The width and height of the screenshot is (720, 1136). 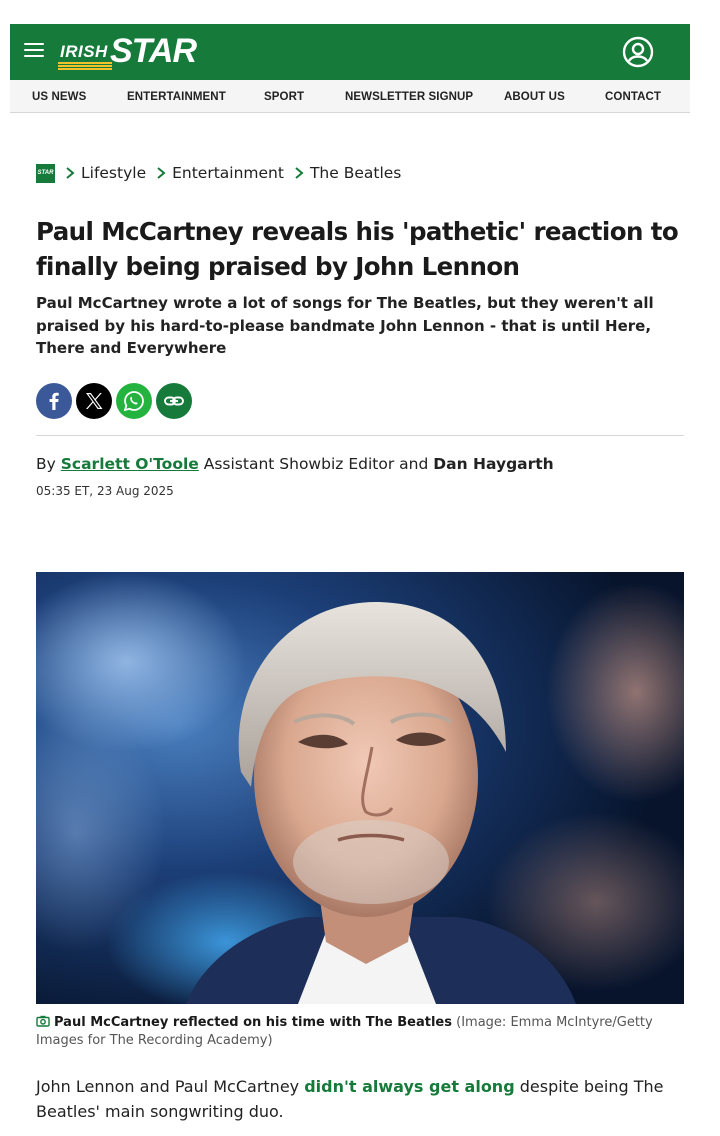 I want to click on byline-by: By, so click(x=46, y=464).